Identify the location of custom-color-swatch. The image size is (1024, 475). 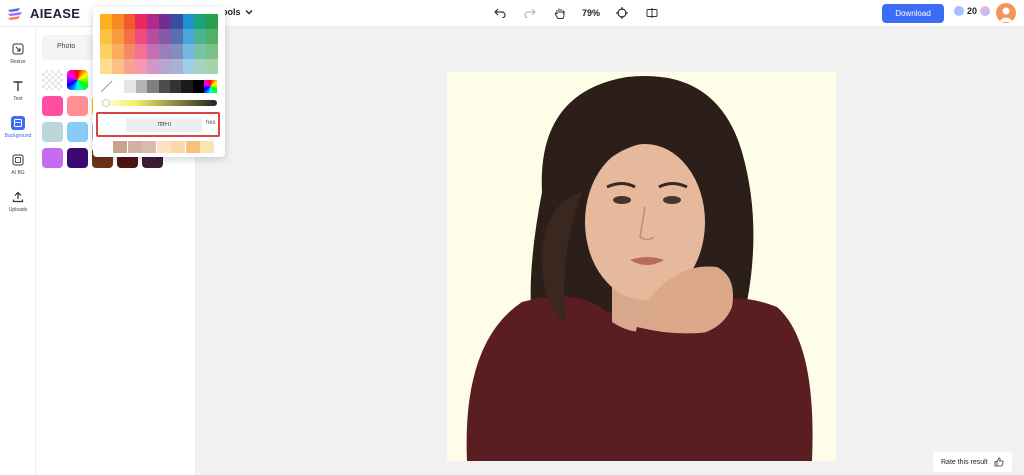
(77, 80).